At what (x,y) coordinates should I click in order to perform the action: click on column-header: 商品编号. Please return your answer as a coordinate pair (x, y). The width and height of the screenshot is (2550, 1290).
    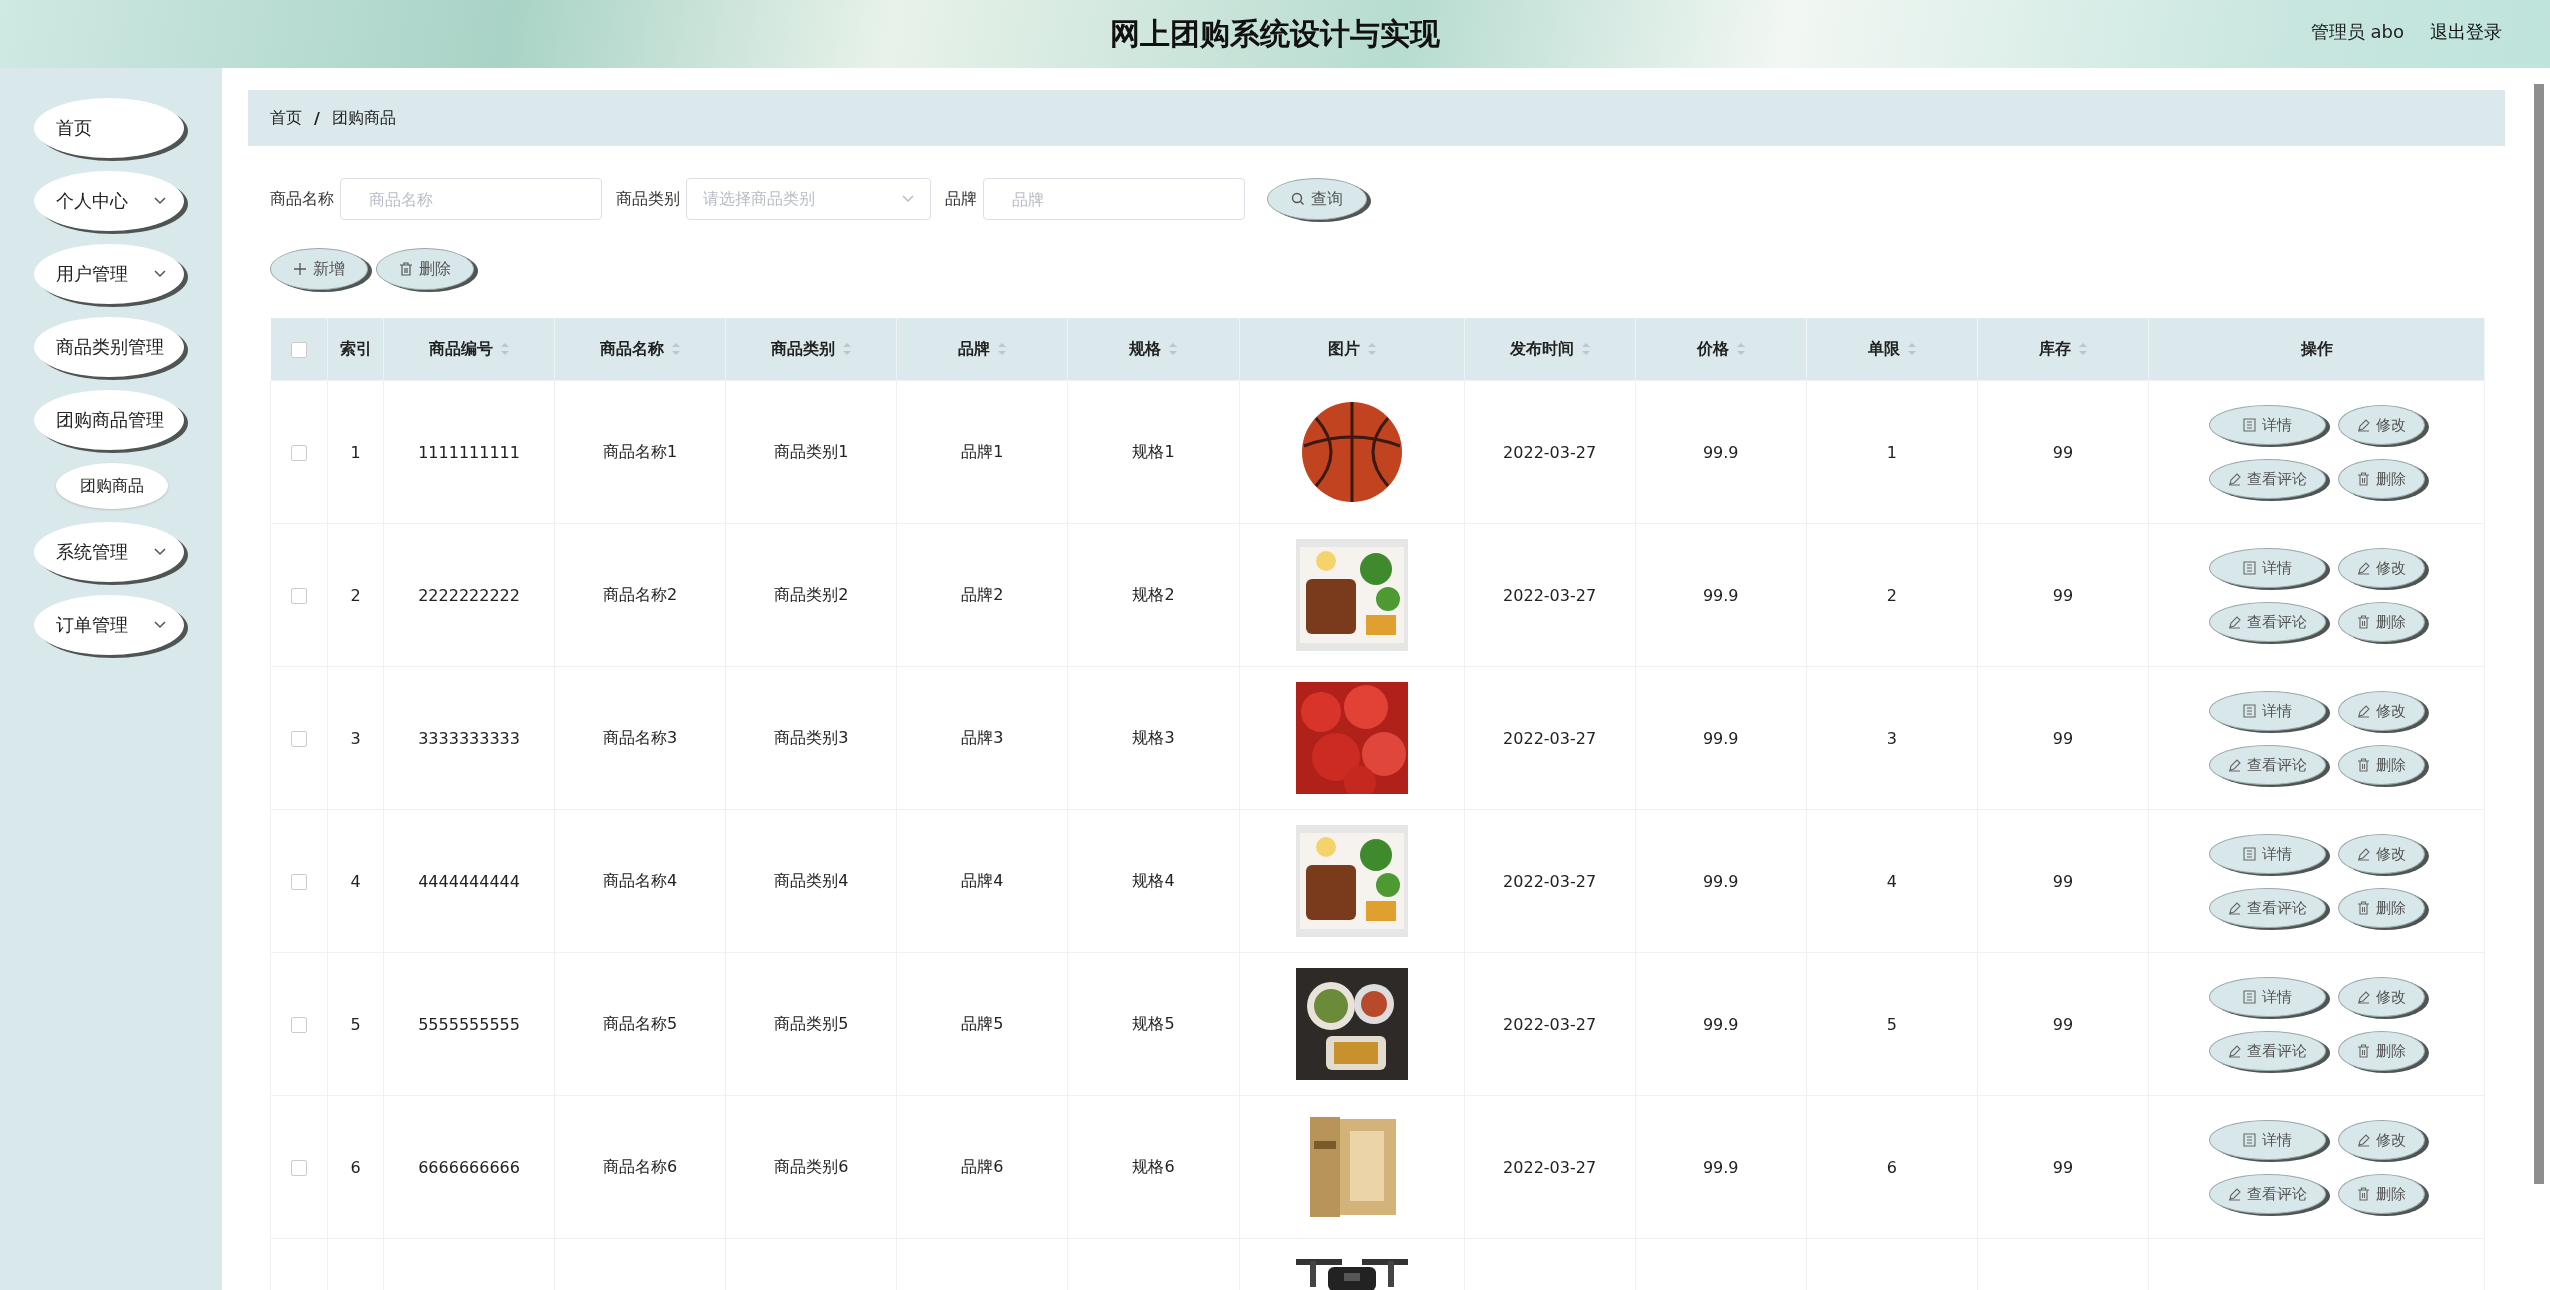
    Looking at the image, I should click on (461, 349).